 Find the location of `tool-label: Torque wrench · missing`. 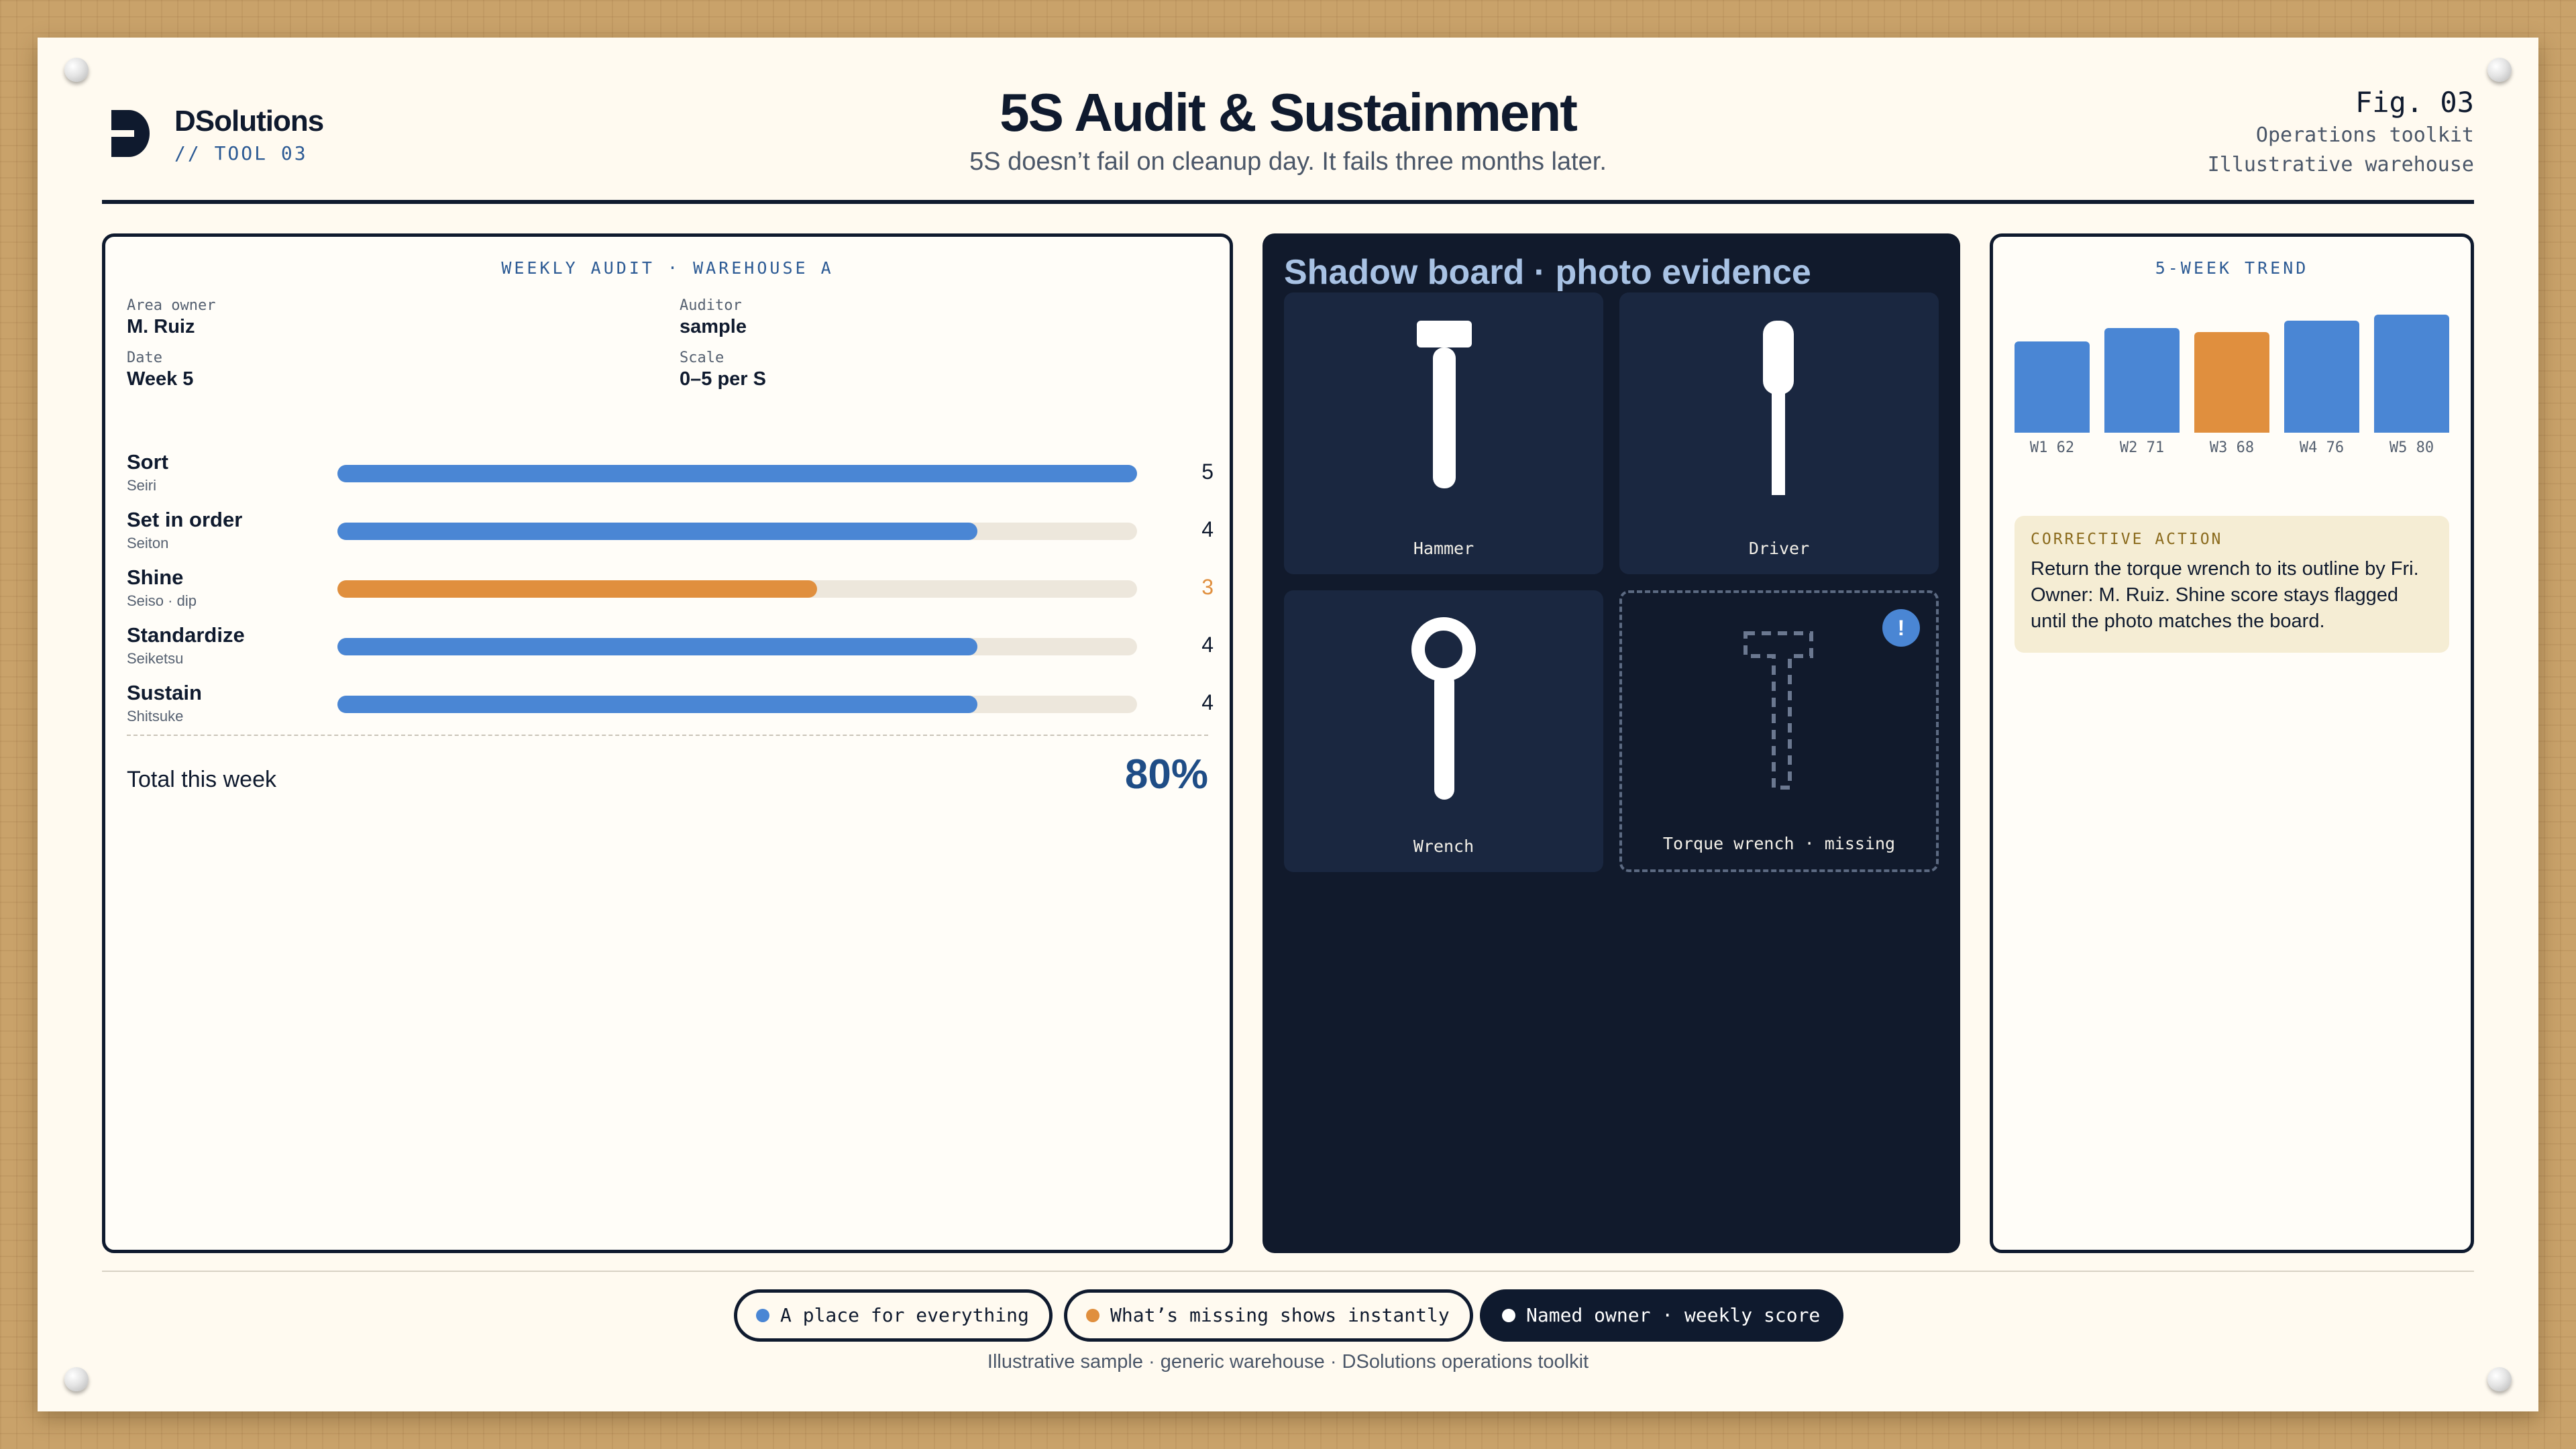

tool-label: Torque wrench · missing is located at coordinates (1779, 843).